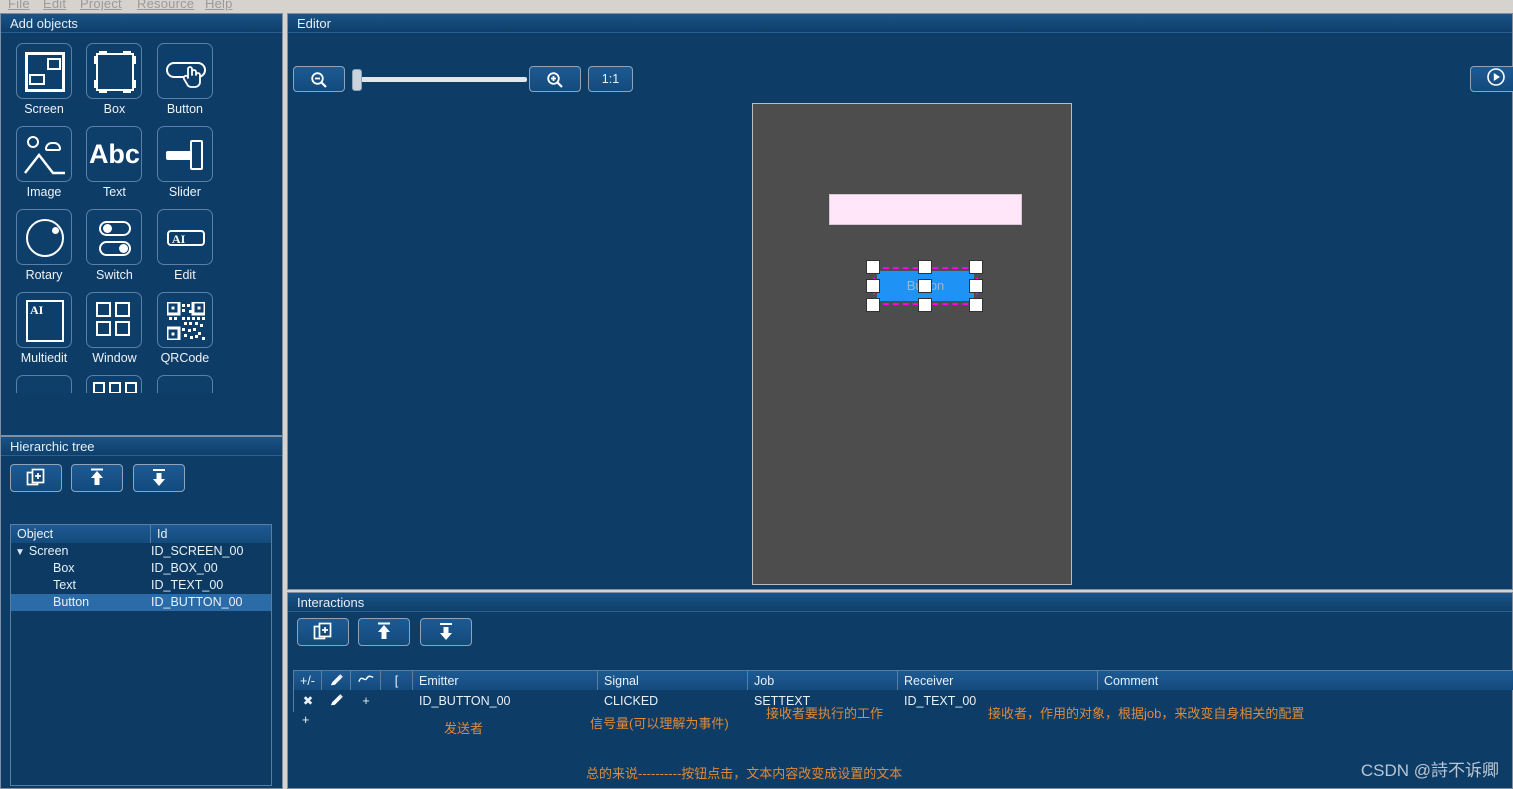  Describe the element at coordinates (19, 5) in the screenshot. I see `menu-item-file: File` at that location.